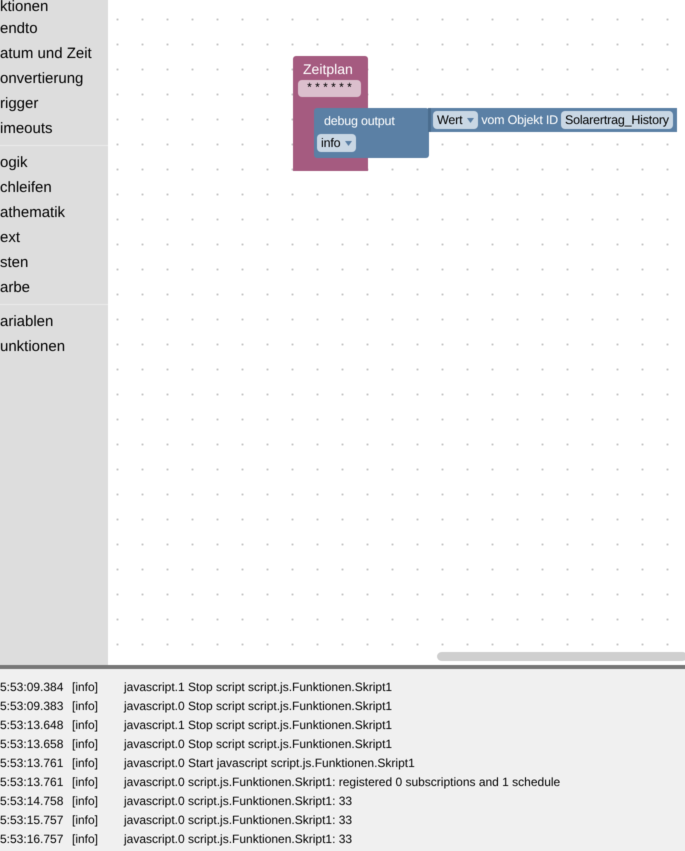 Image resolution: width=685 pixels, height=851 pixels. I want to click on block-title: Zeitplan, so click(328, 69).